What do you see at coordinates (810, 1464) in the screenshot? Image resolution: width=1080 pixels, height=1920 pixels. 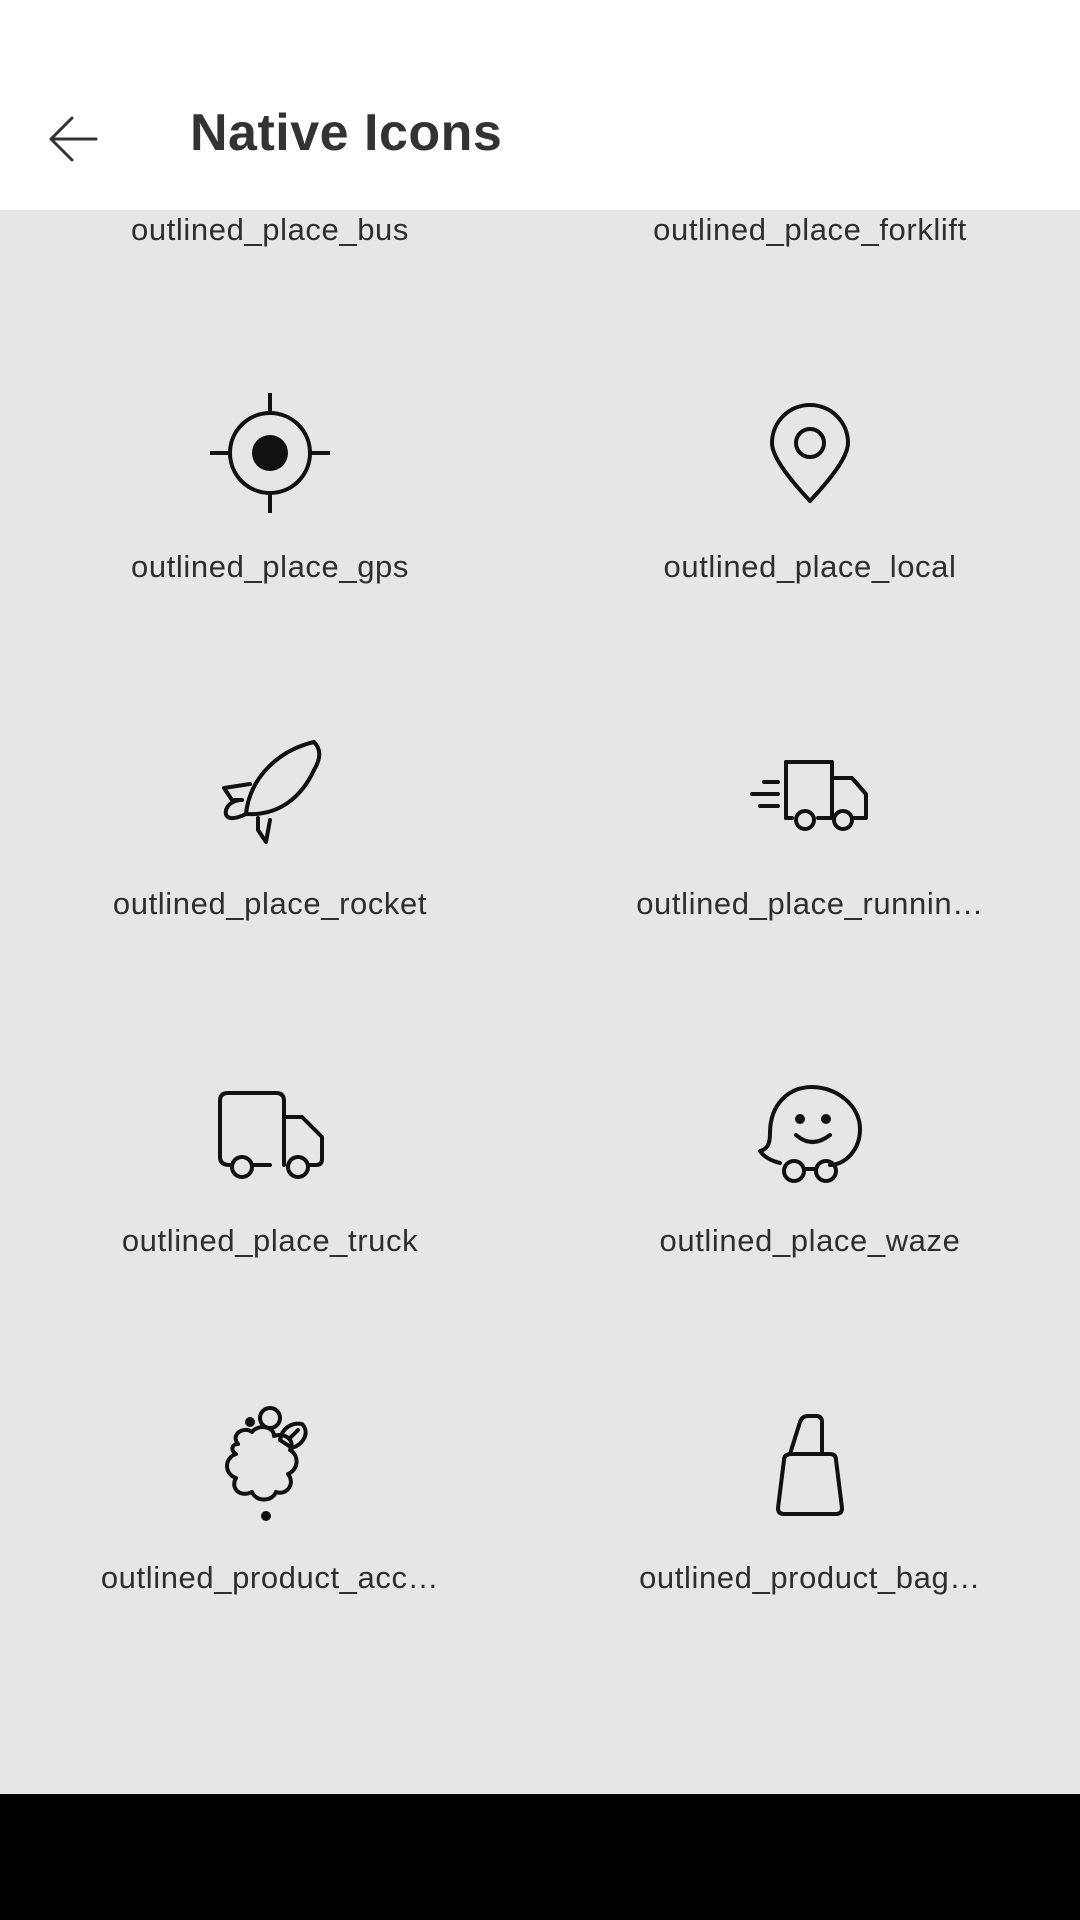 I see `shopping-bag-icon` at bounding box center [810, 1464].